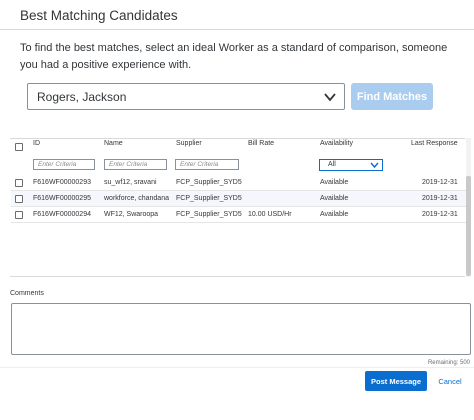 This screenshot has width=474, height=420. What do you see at coordinates (448, 363) in the screenshot?
I see `remaining-characters: Remaining: 500` at bounding box center [448, 363].